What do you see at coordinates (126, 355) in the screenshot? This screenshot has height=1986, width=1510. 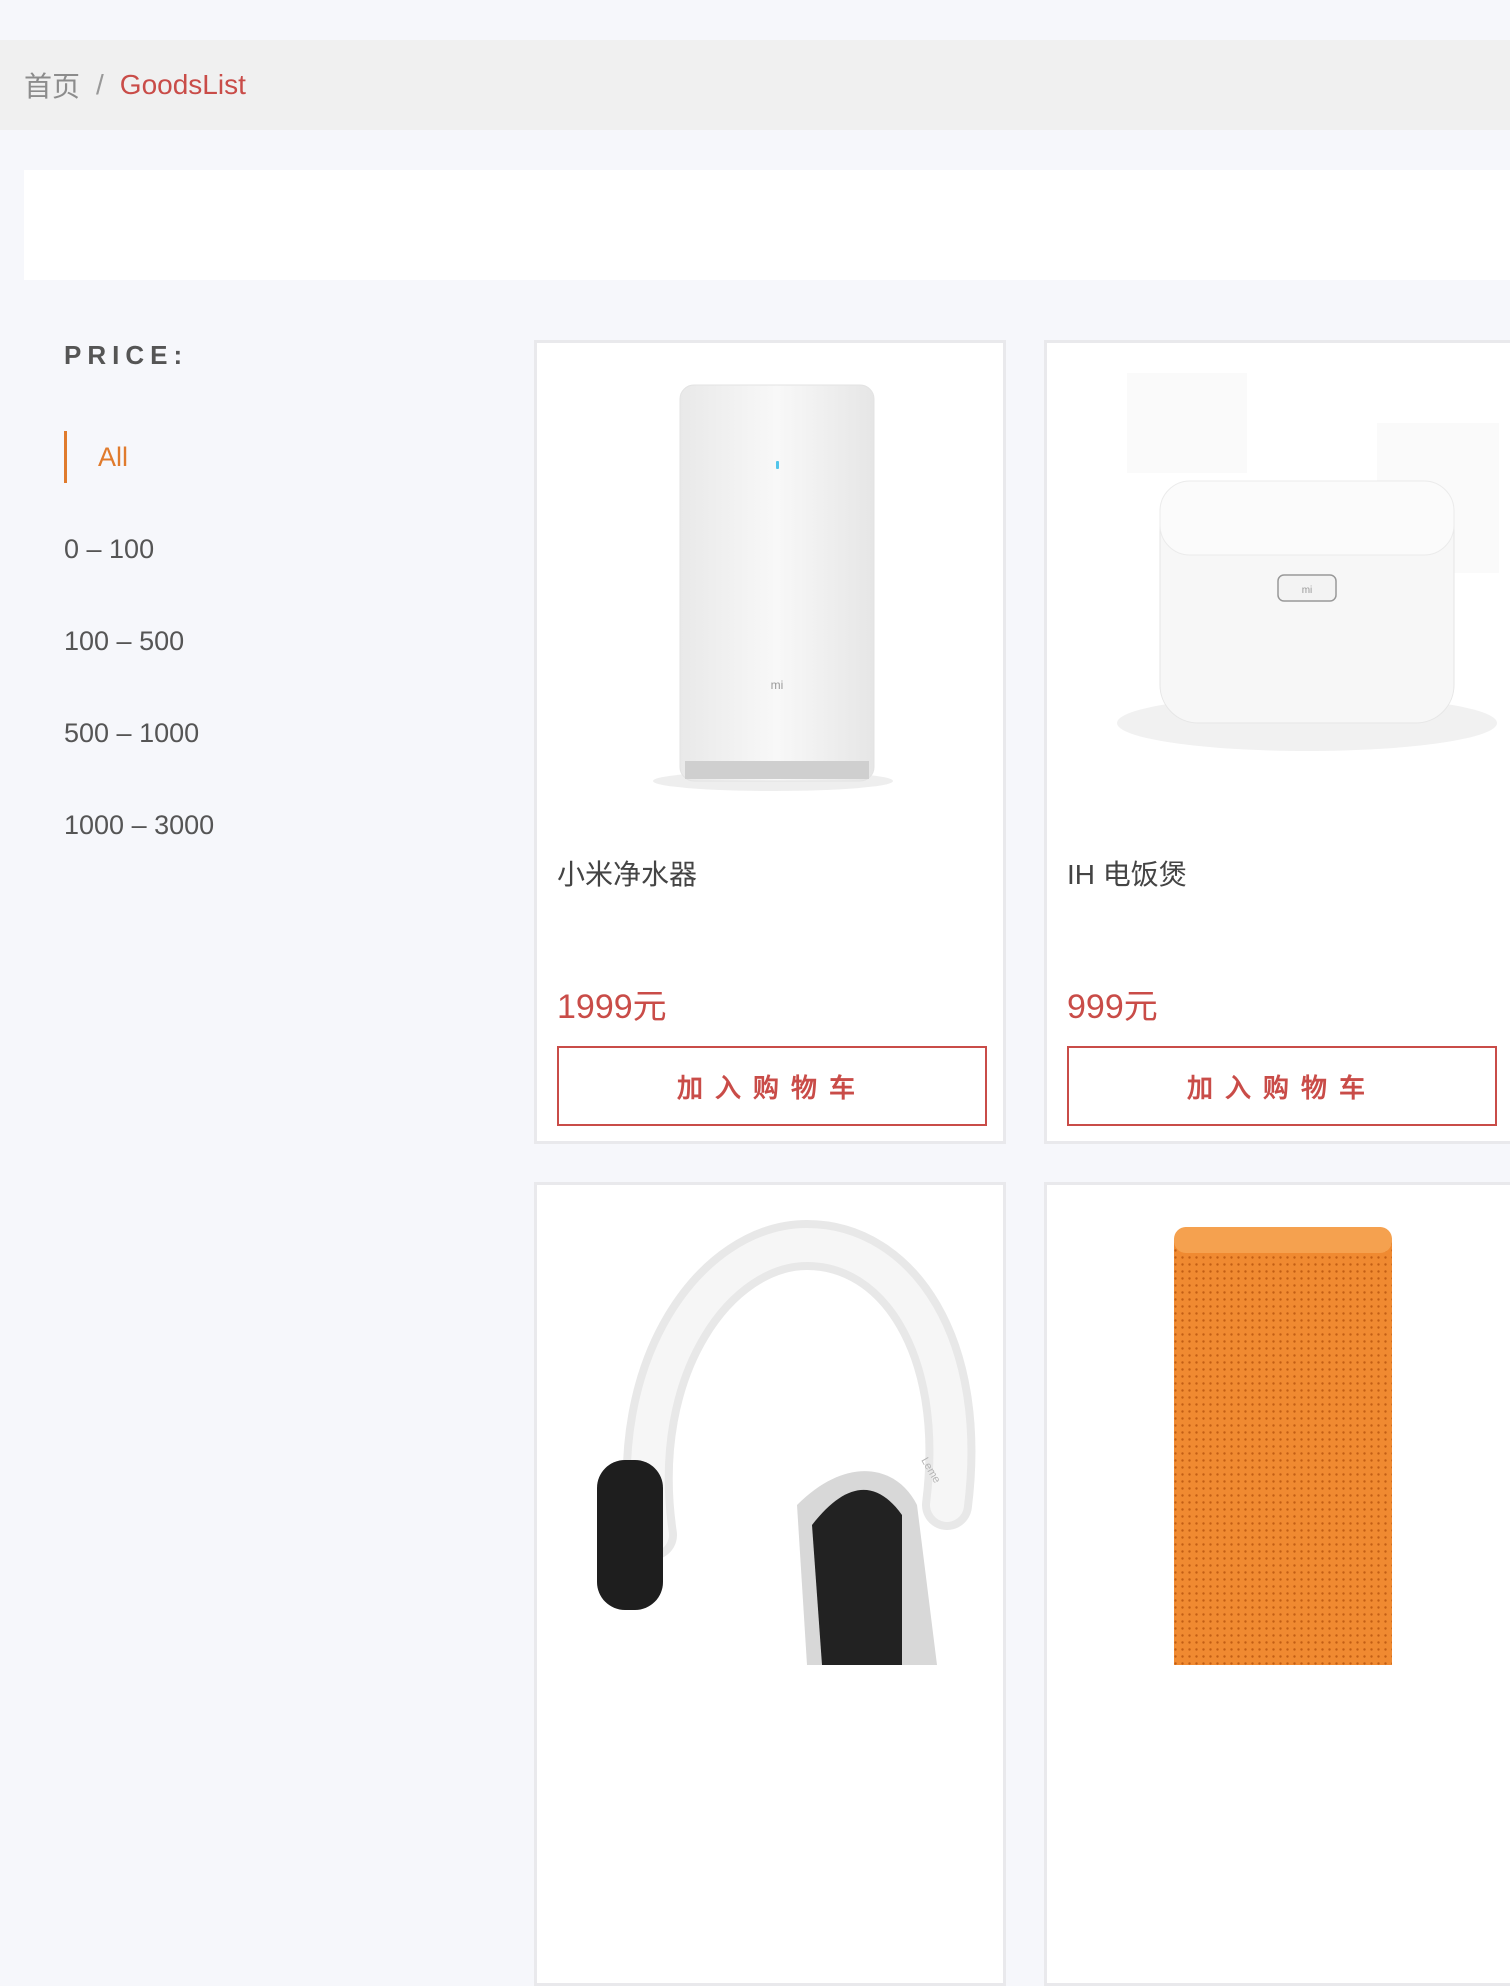 I see `price-filter-title: PRICE:` at bounding box center [126, 355].